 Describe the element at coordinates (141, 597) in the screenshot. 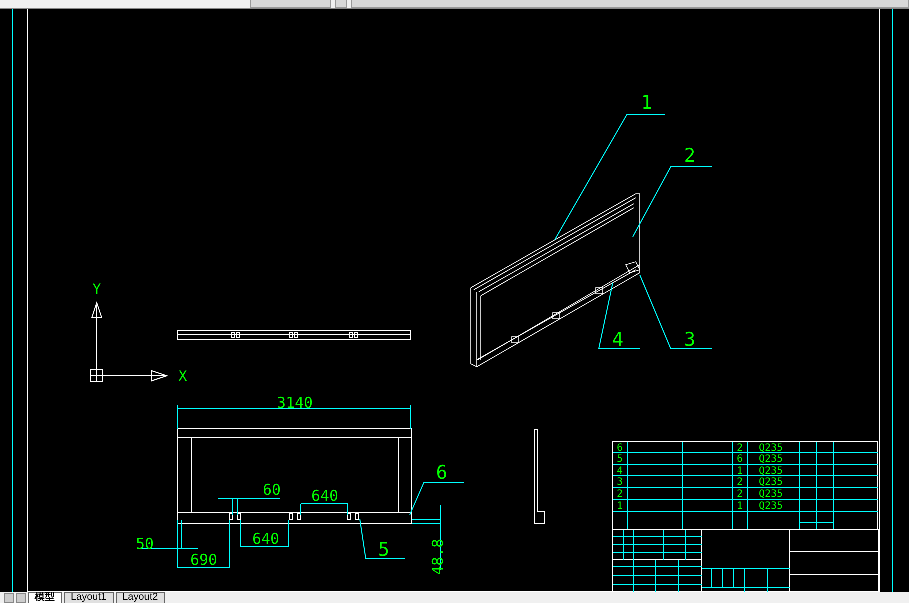

I see `layout-tab: Layout2` at that location.